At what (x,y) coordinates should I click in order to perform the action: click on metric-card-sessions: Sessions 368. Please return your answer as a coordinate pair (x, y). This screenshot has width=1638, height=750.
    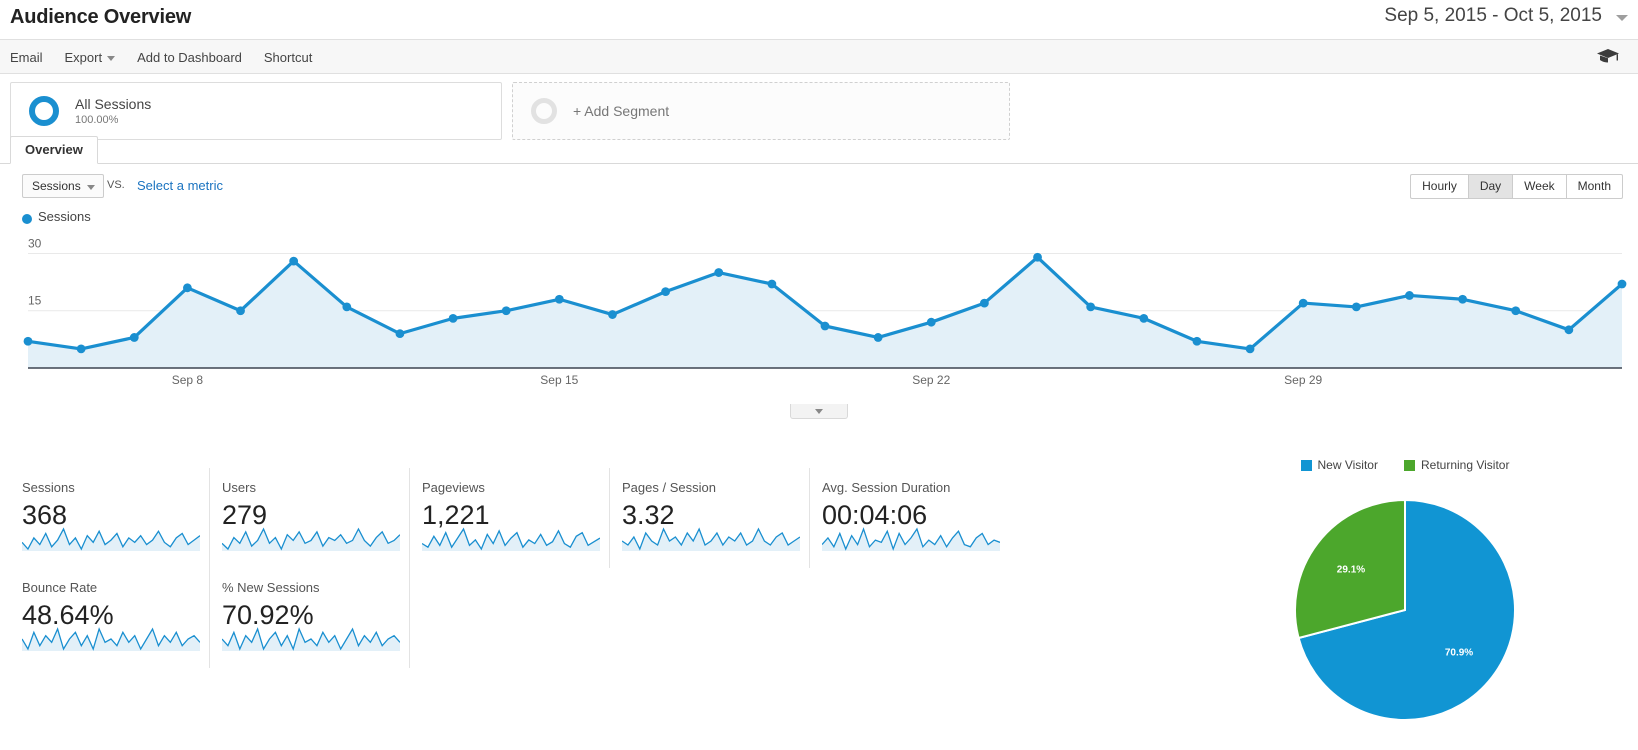
    Looking at the image, I should click on (110, 518).